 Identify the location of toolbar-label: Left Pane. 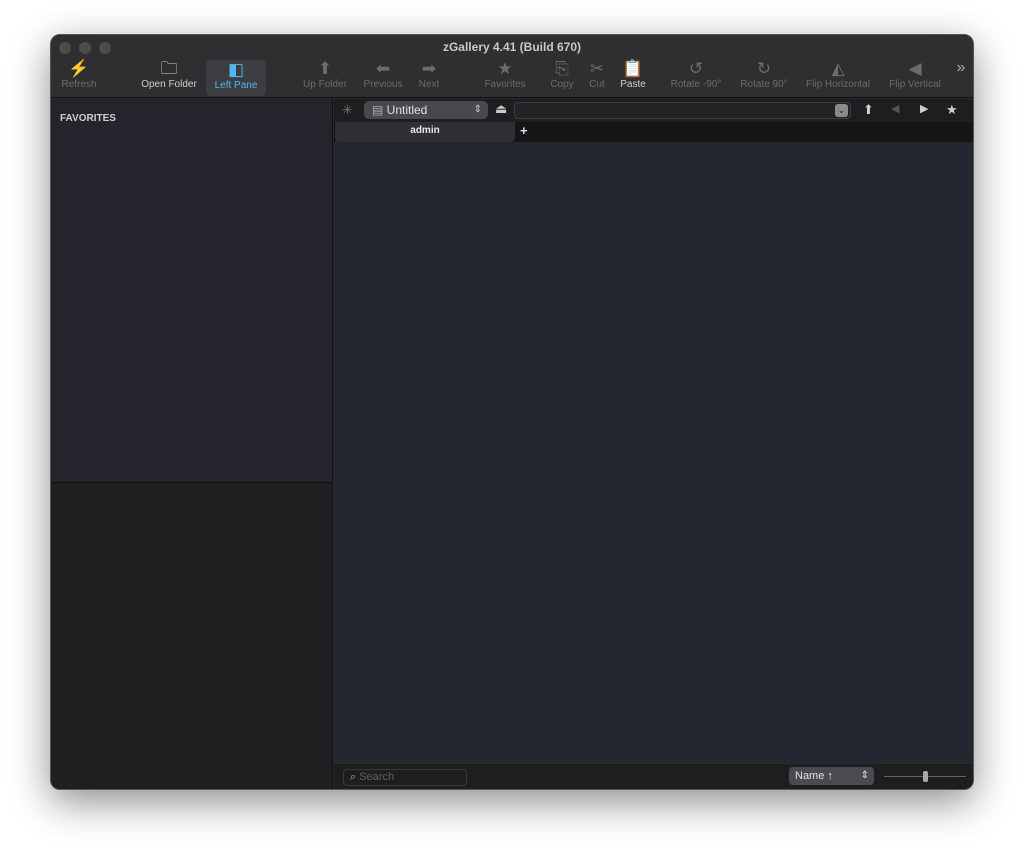
(236, 85).